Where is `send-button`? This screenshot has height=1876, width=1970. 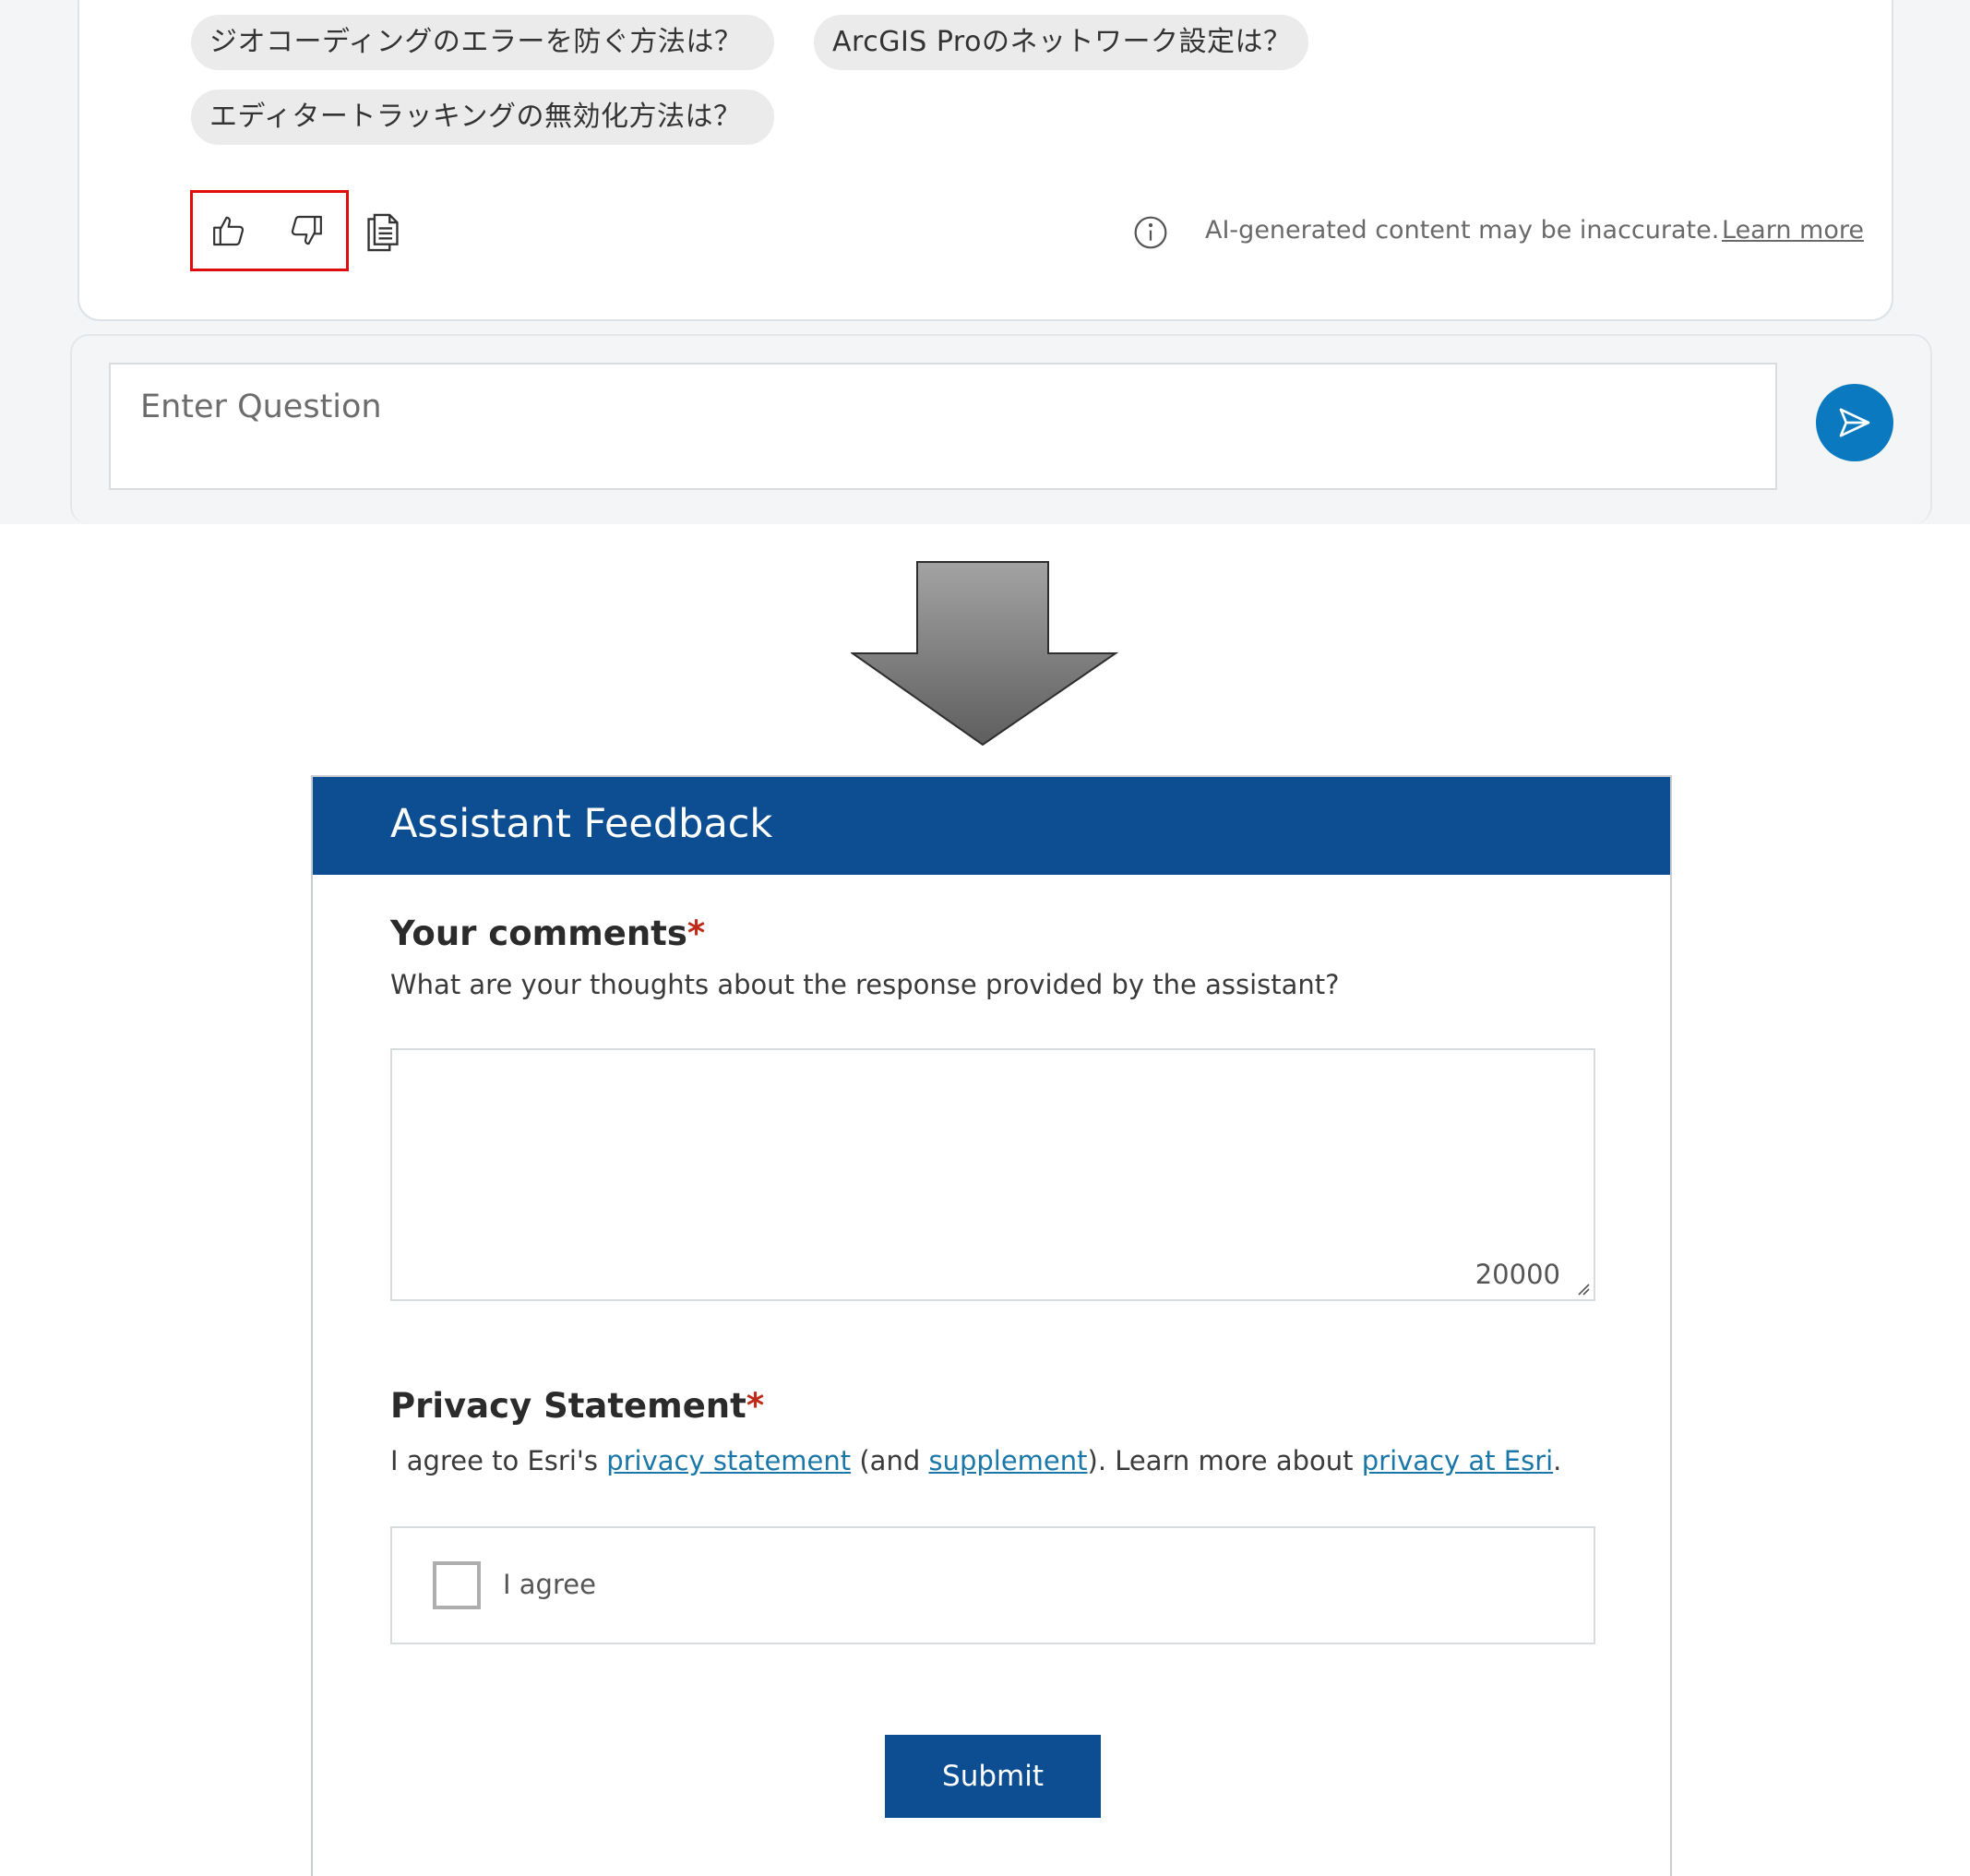 send-button is located at coordinates (1855, 422).